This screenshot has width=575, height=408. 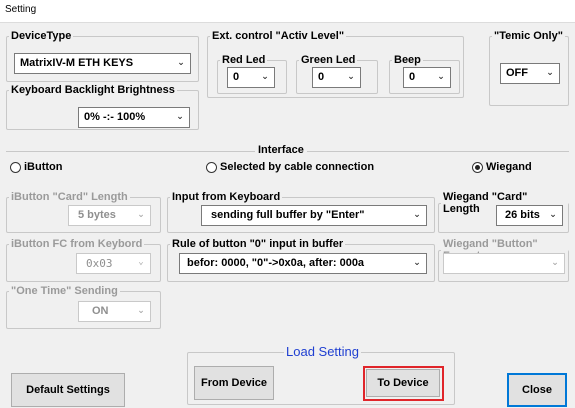 What do you see at coordinates (41, 36) in the screenshot?
I see `device-type-legend: DeviceType` at bounding box center [41, 36].